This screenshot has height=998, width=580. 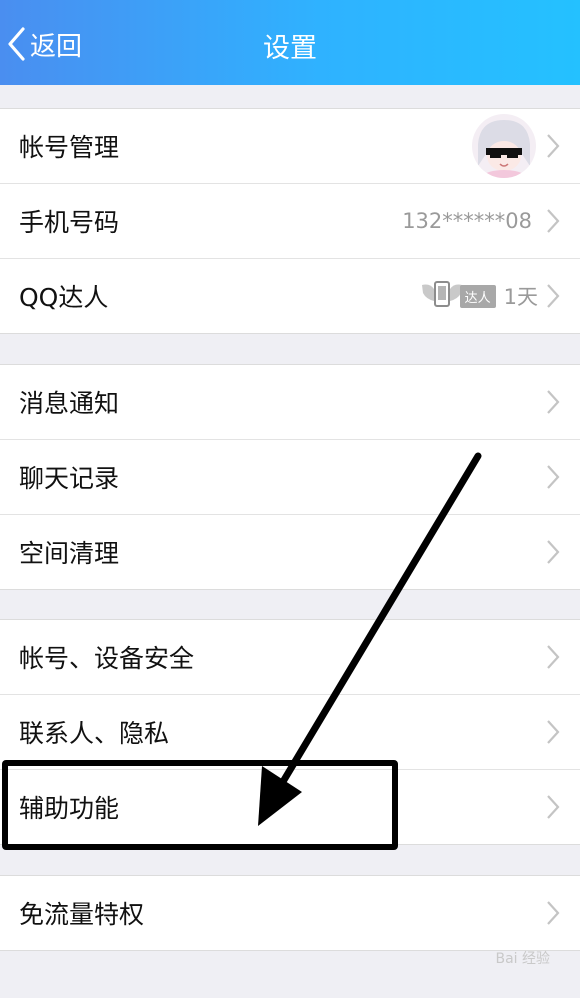 I want to click on row-chat-history: 聊天记录, so click(x=290, y=477).